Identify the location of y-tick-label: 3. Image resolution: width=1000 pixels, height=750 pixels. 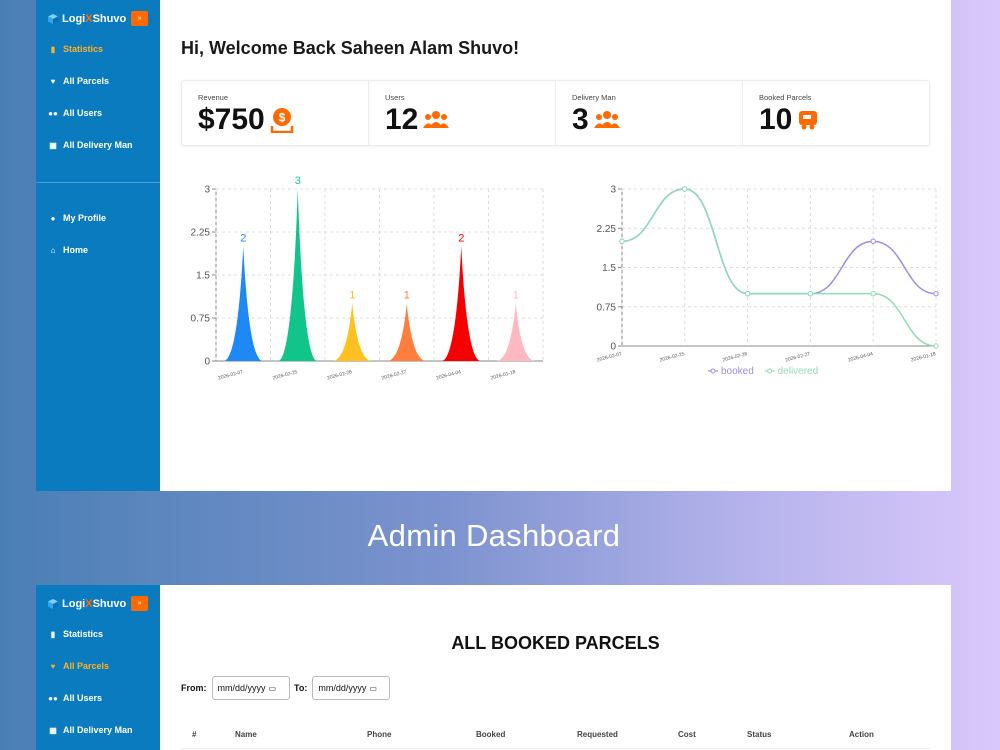
(613, 190).